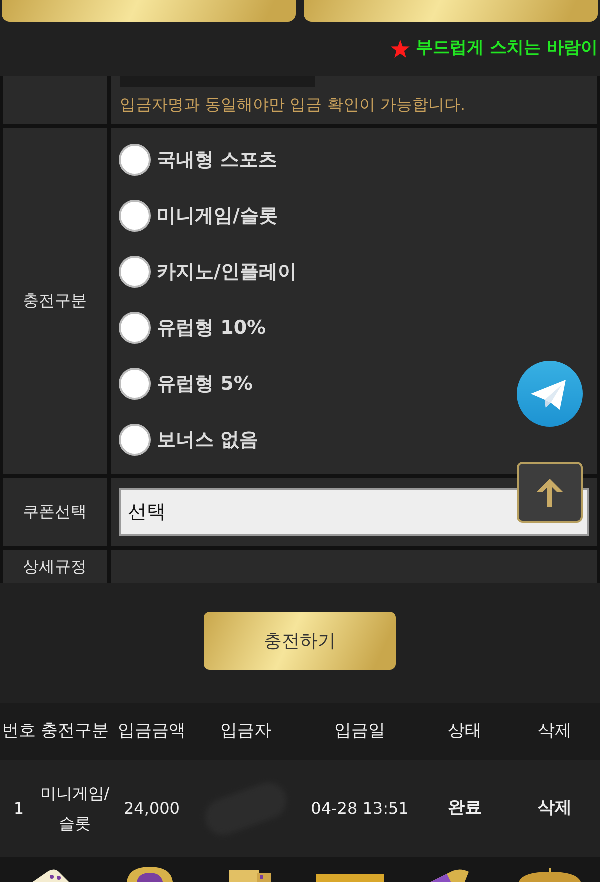 The width and height of the screenshot is (600, 882). I want to click on star-icon, so click(400, 49).